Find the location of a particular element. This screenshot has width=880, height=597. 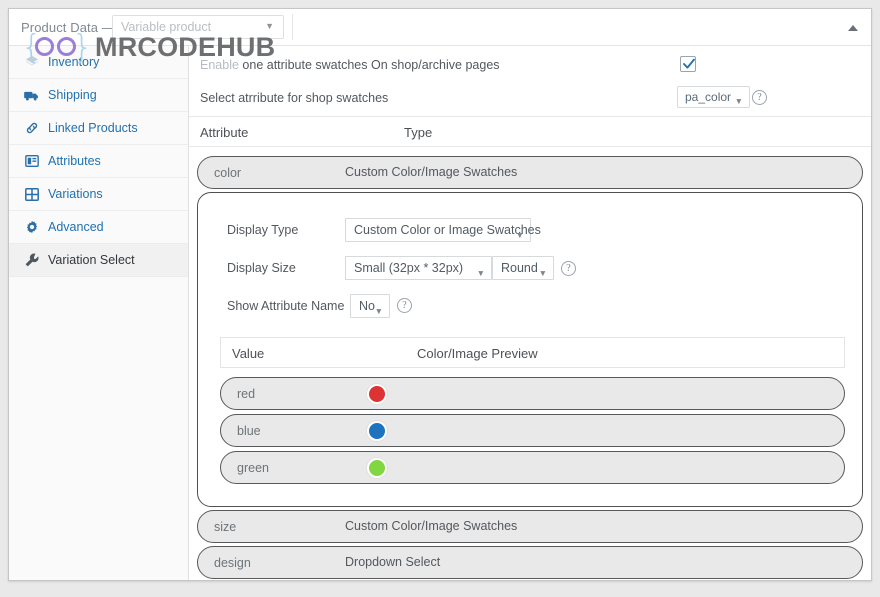

value-name: green is located at coordinates (253, 468).